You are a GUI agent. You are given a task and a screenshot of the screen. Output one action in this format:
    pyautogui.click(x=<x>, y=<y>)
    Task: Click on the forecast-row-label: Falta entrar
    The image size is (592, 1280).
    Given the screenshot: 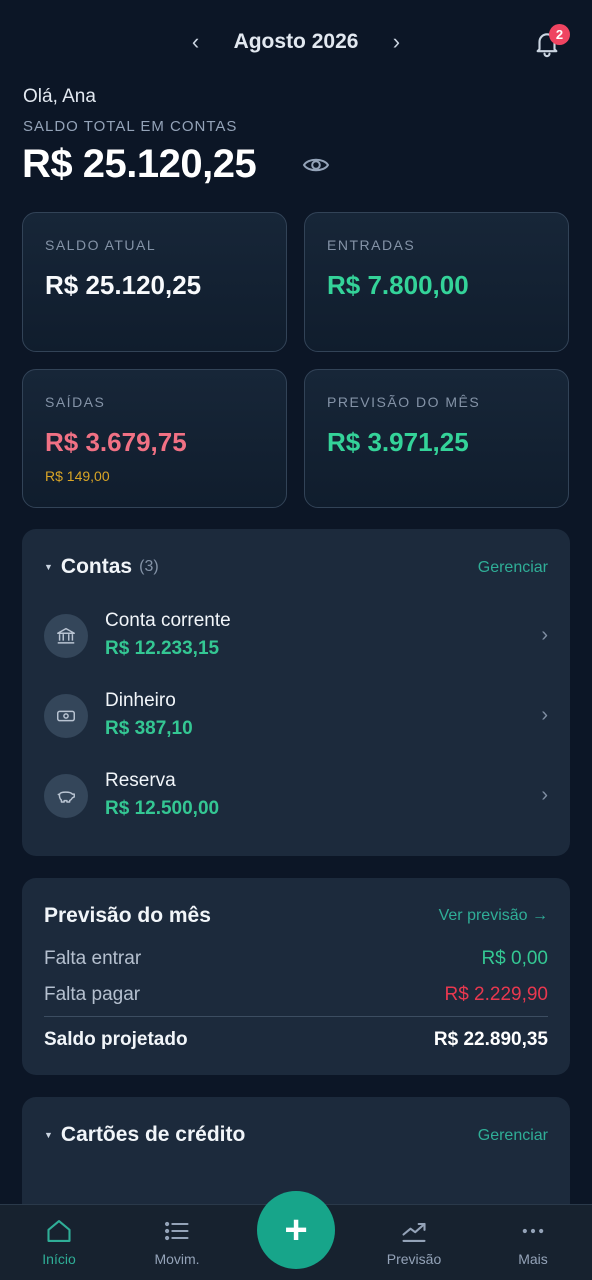 What is the action you would take?
    pyautogui.click(x=93, y=958)
    